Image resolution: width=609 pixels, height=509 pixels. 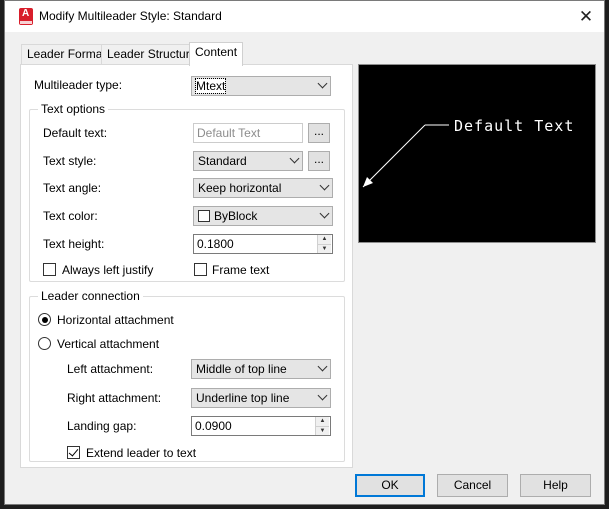 What do you see at coordinates (108, 344) in the screenshot?
I see `vertical-attachment-label: Vertical attachment` at bounding box center [108, 344].